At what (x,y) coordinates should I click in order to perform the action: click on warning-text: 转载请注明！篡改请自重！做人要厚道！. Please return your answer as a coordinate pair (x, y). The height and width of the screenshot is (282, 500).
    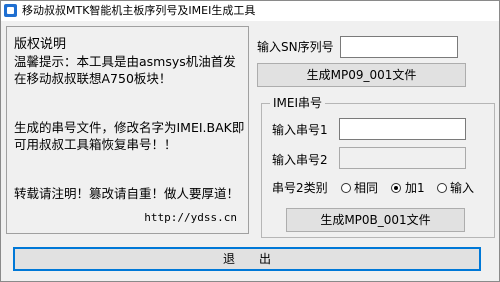
    Looking at the image, I should click on (127, 193).